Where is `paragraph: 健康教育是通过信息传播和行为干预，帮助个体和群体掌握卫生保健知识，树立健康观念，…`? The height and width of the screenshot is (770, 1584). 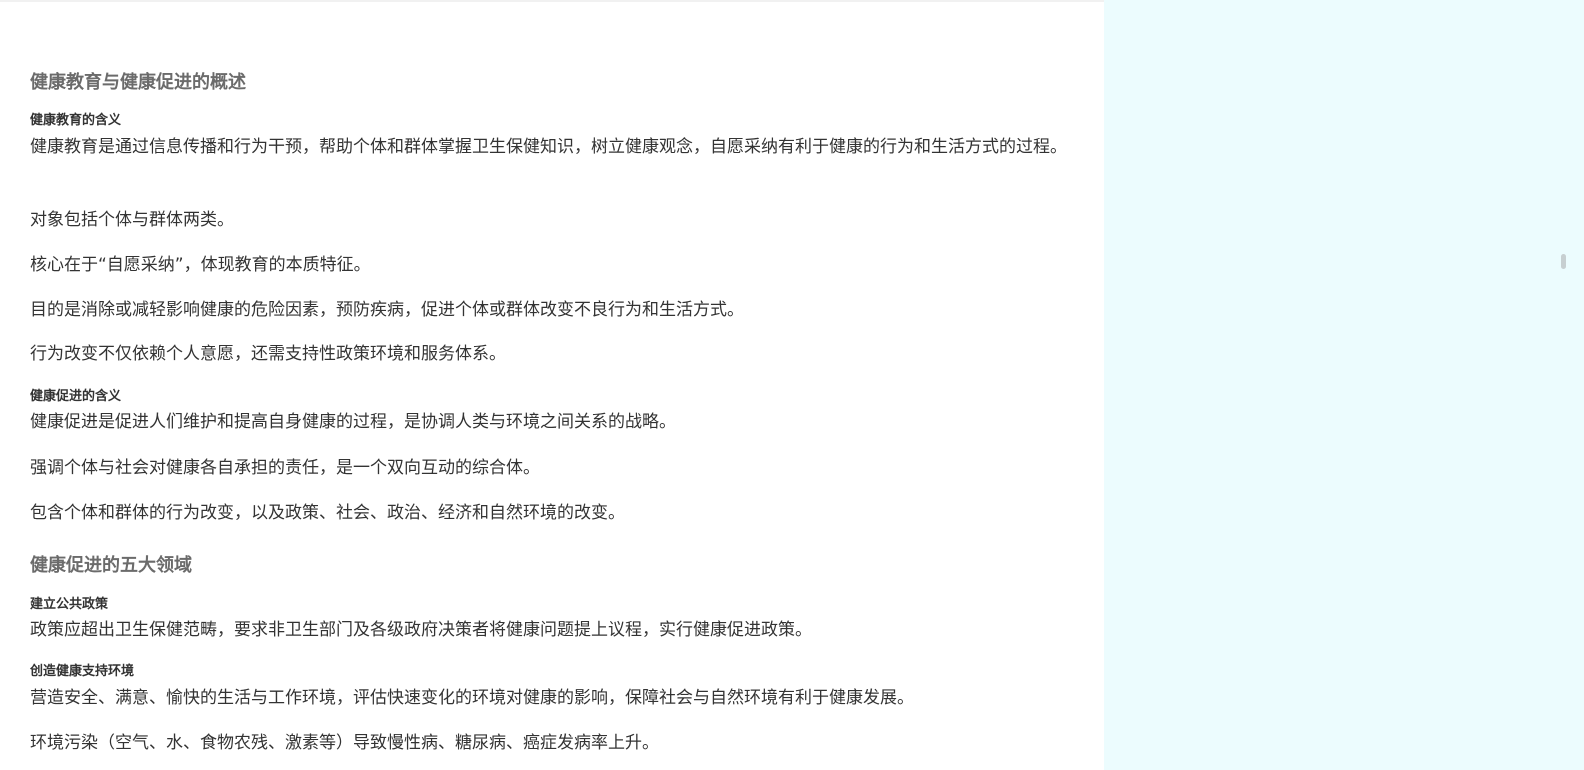 paragraph: 健康教育是通过信息传播和行为干预，帮助个体和群体掌握卫生保健知识，树立健康观念，… is located at coordinates (548, 147).